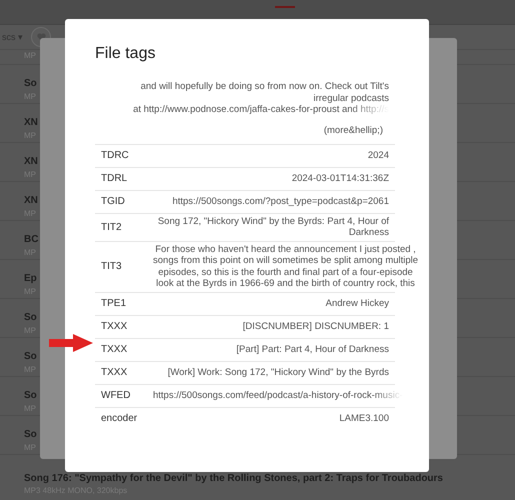 Image resolution: width=515 pixels, height=500 pixels. Describe the element at coordinates (233, 478) in the screenshot. I see `track-title: Song 176: "Sympathy for the Devil" by the Rolling Stones, part 2: Traps for Troubadours` at that location.